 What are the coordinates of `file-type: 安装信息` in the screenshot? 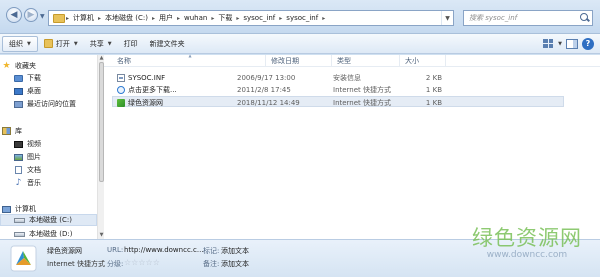 It's located at (347, 77).